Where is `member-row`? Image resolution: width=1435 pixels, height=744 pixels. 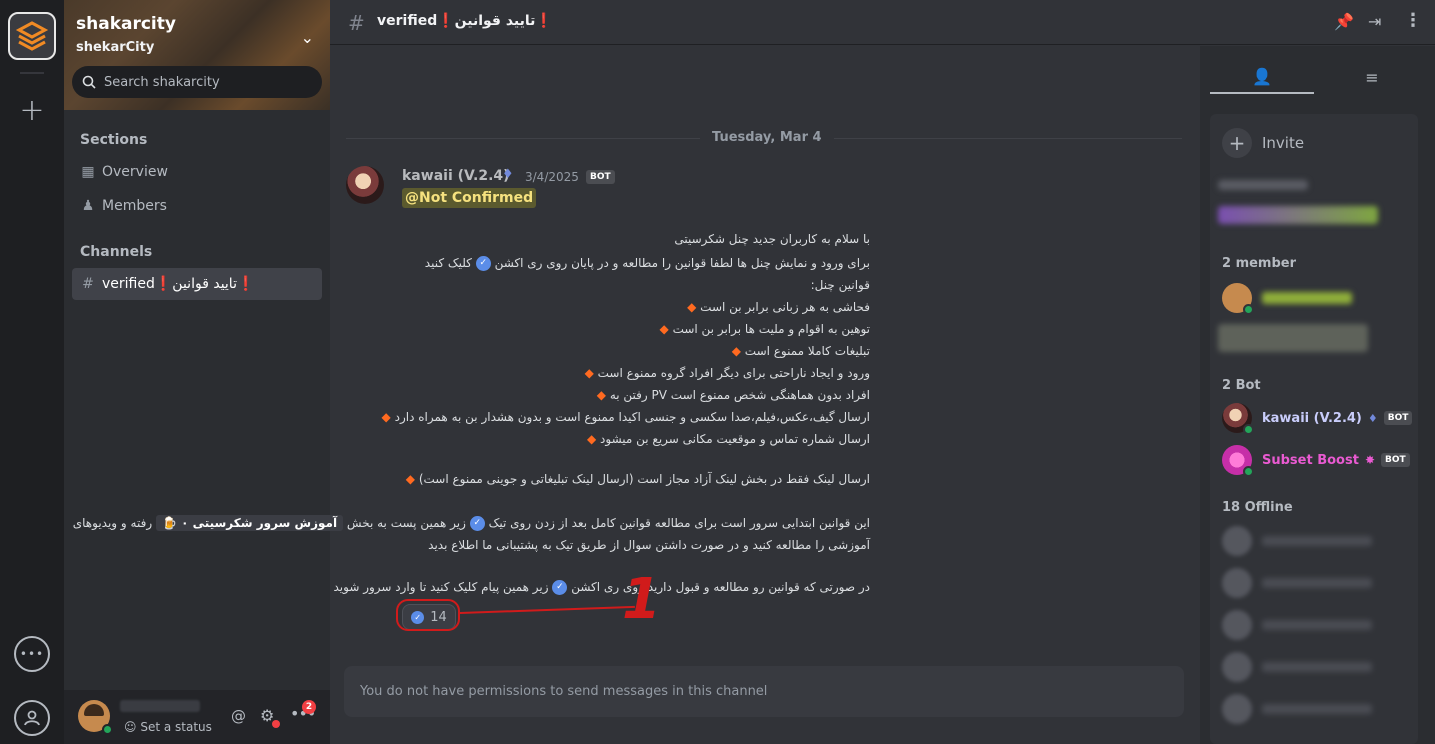 member-row is located at coordinates (1287, 298).